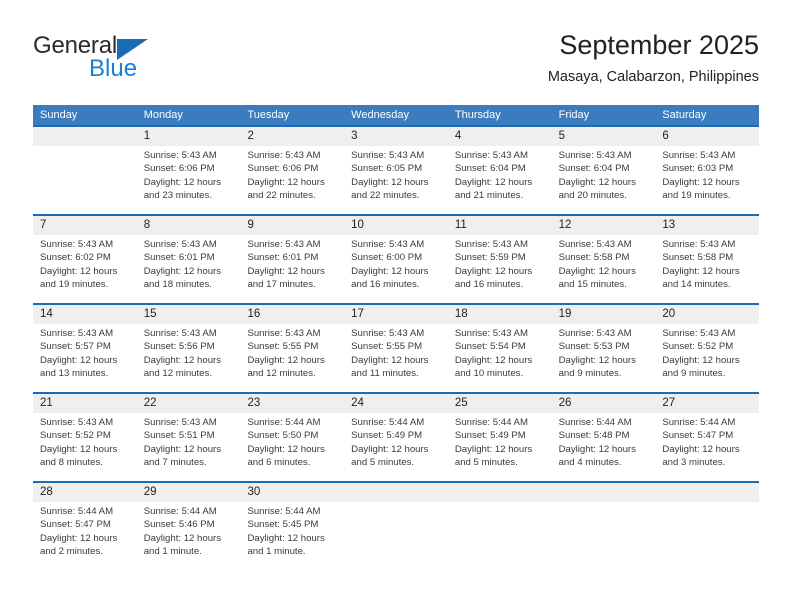 The image size is (792, 612). I want to click on sunset-text: Sunset: 5:56 PM, so click(179, 347).